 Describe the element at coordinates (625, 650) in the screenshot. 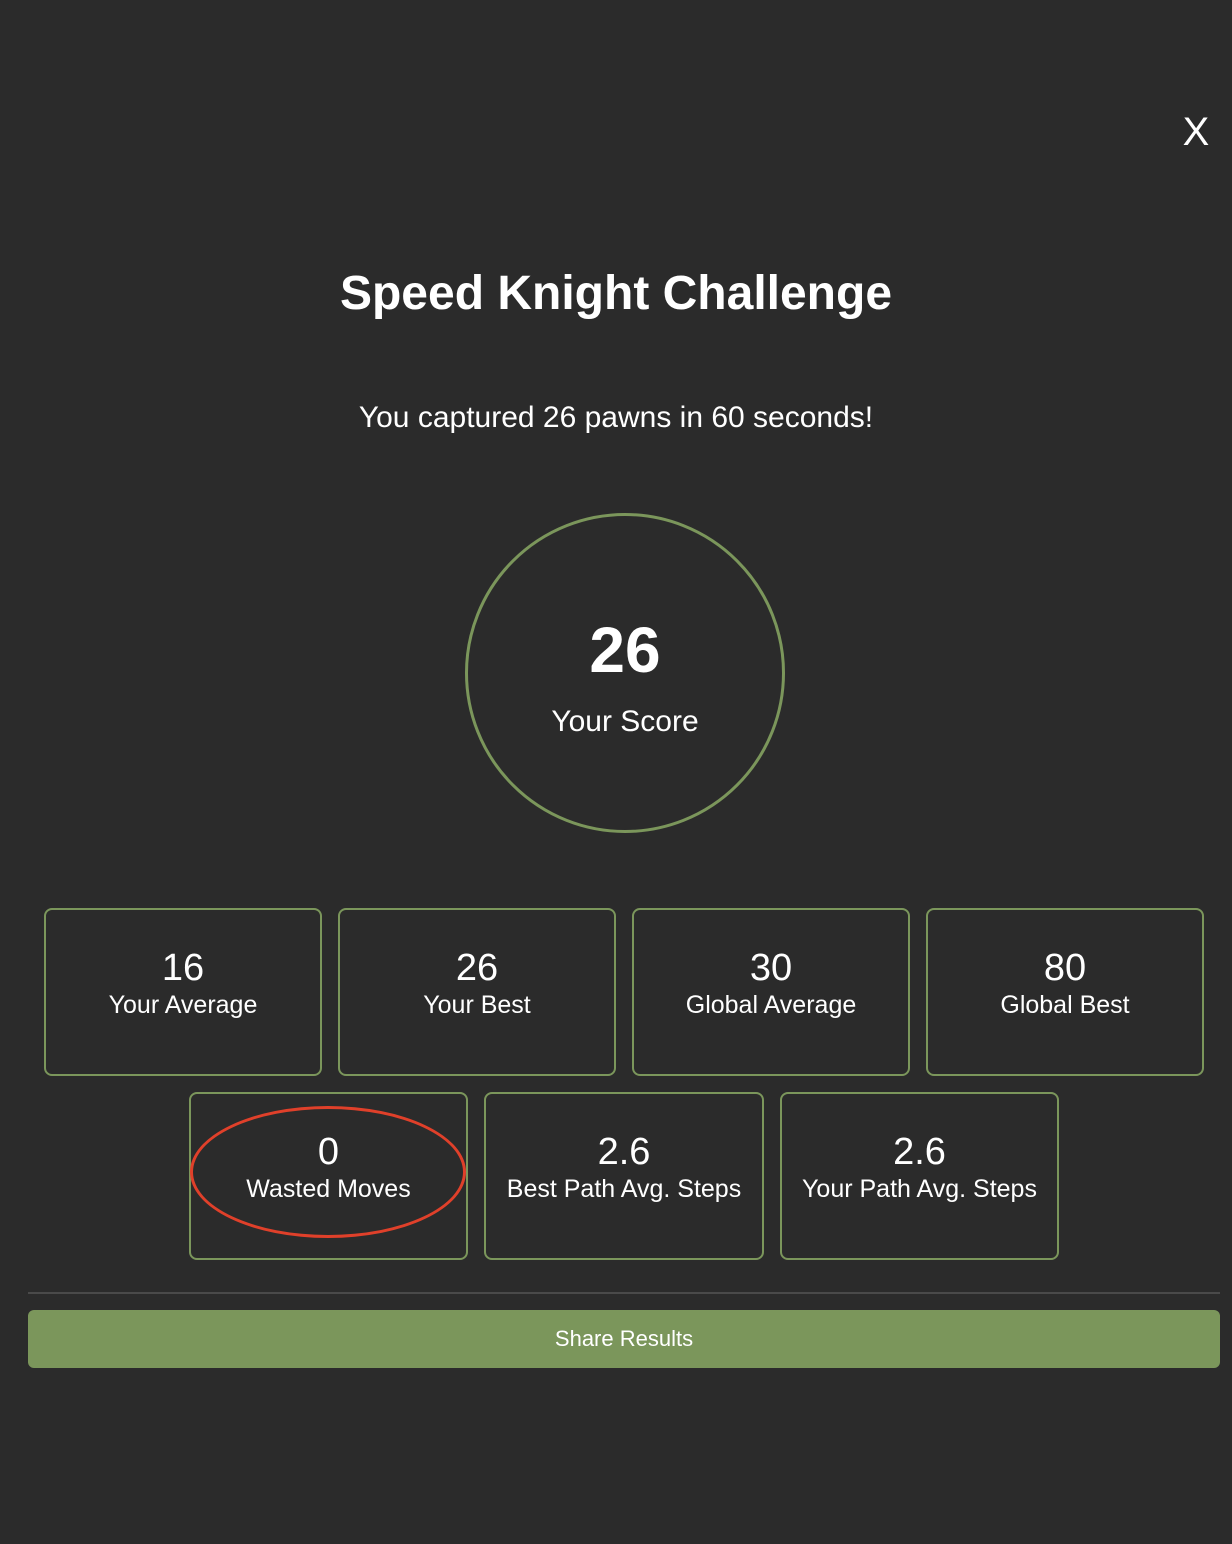

I see `score-value: 26` at that location.